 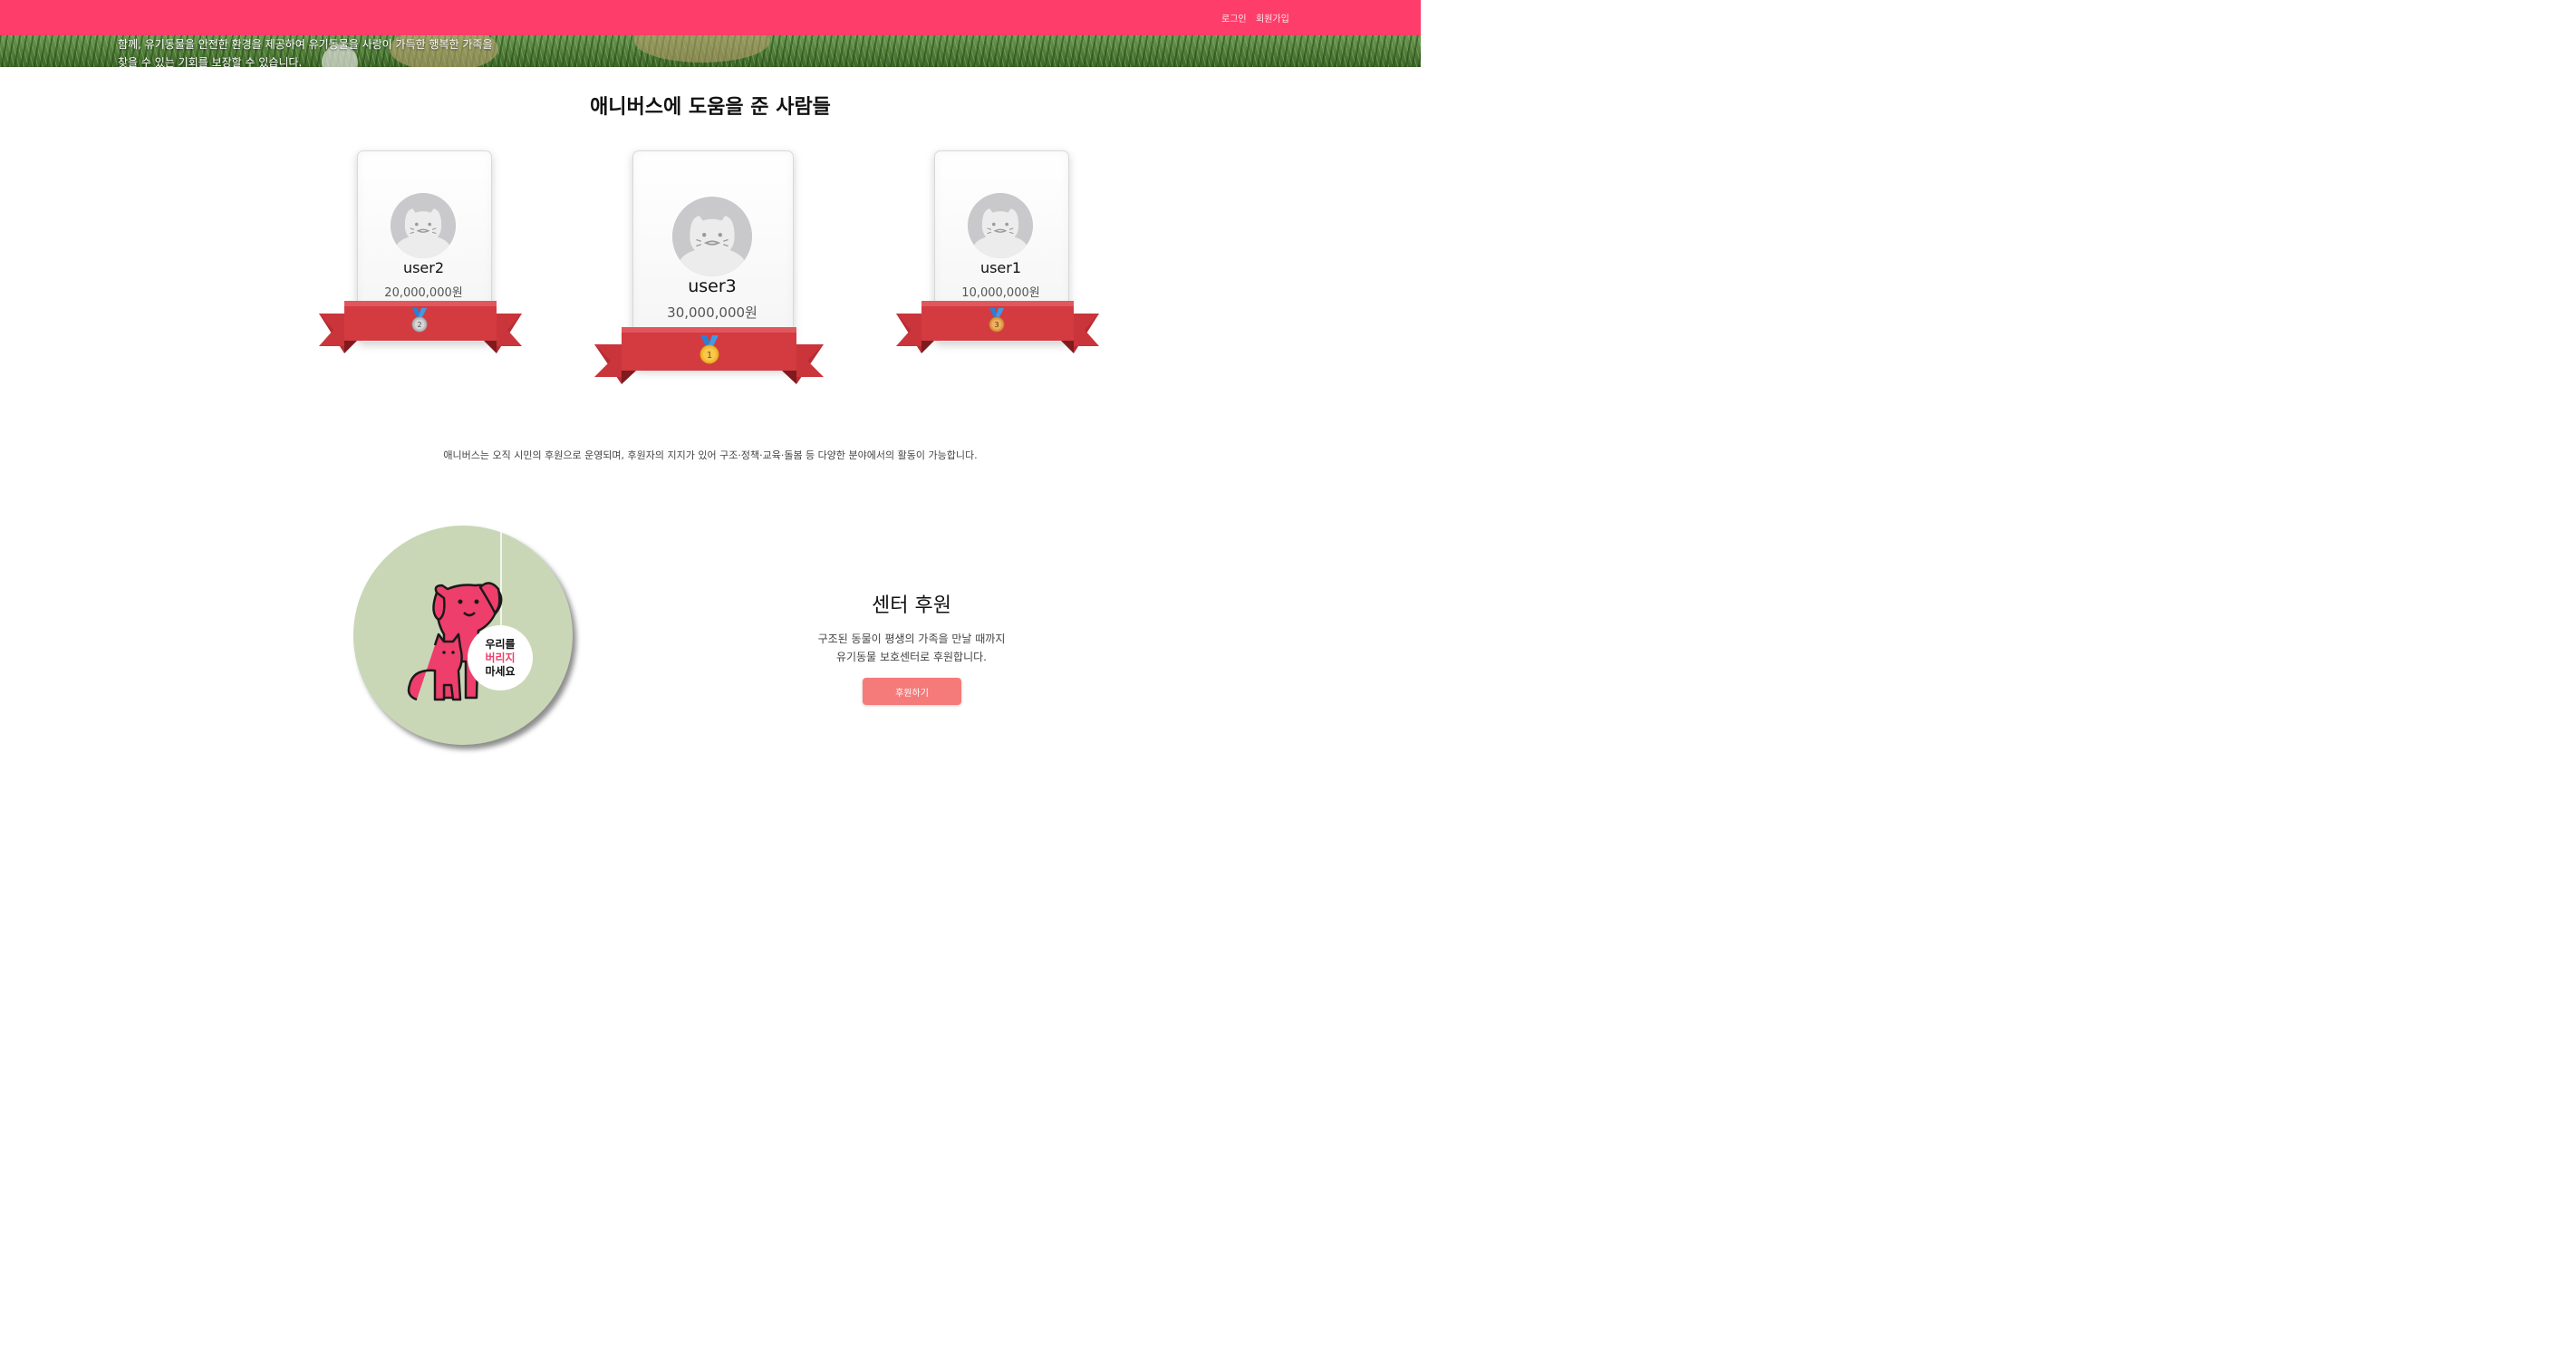 What do you see at coordinates (1234, 17) in the screenshot?
I see `login-link: 로그인` at bounding box center [1234, 17].